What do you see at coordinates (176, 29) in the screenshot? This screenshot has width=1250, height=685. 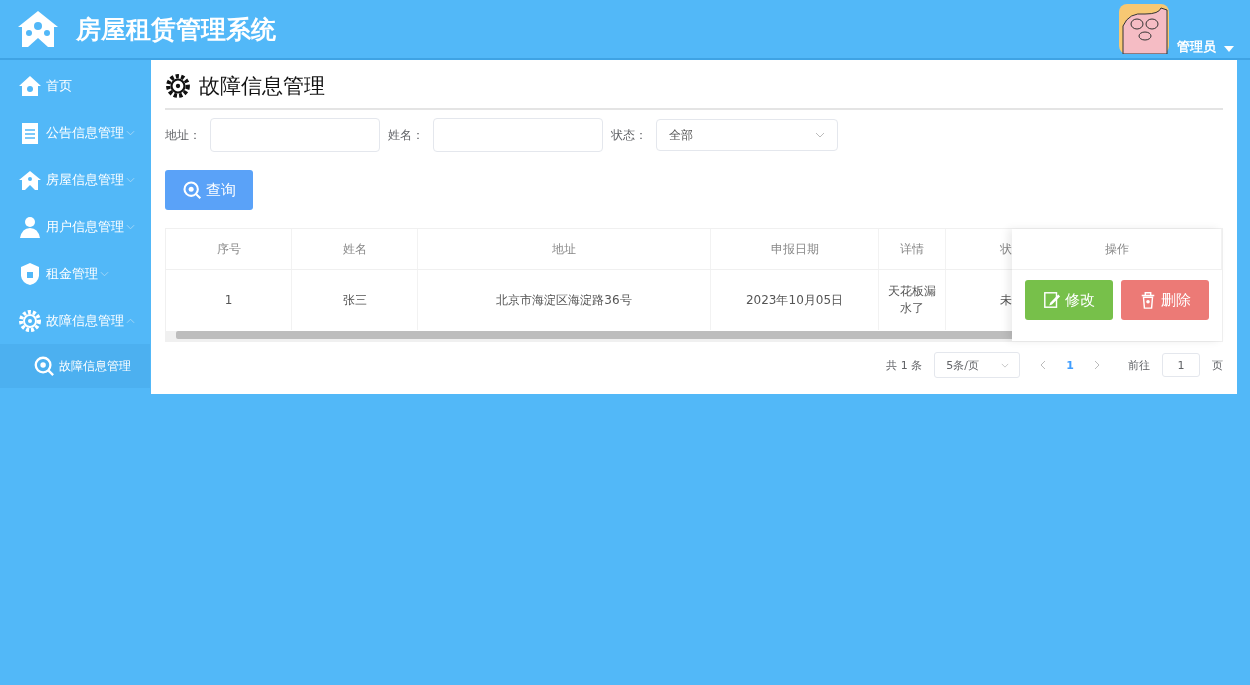 I see `app-title: 房屋租赁管理系统` at bounding box center [176, 29].